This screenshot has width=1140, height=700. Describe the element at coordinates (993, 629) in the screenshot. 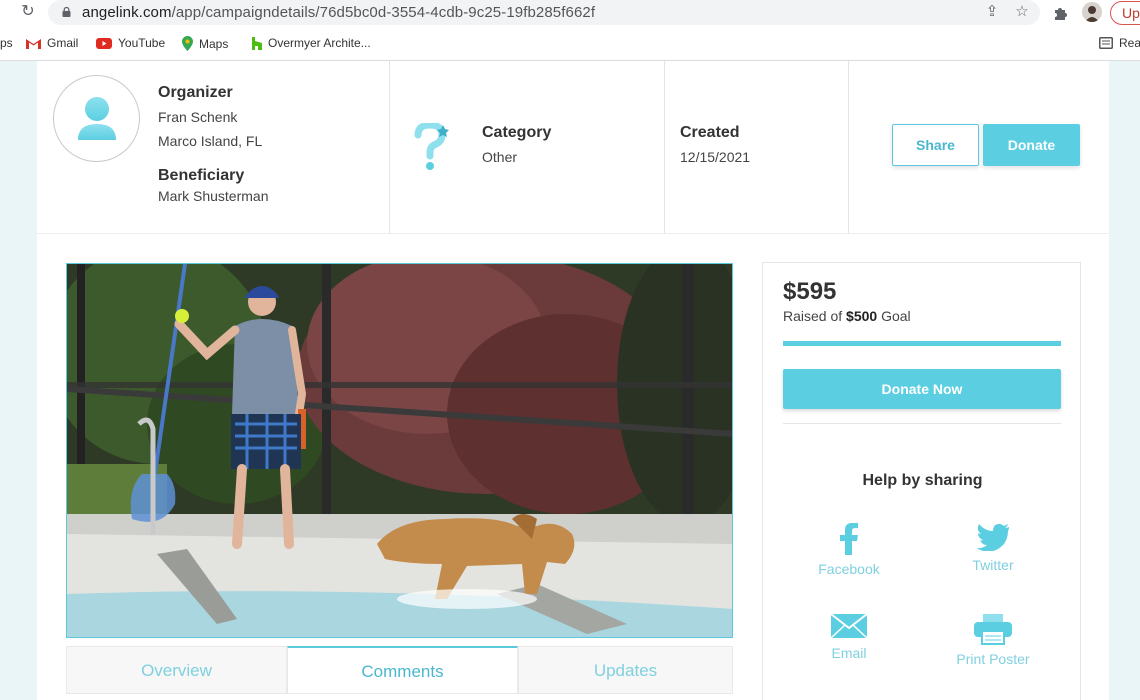

I see `printer-icon` at that location.